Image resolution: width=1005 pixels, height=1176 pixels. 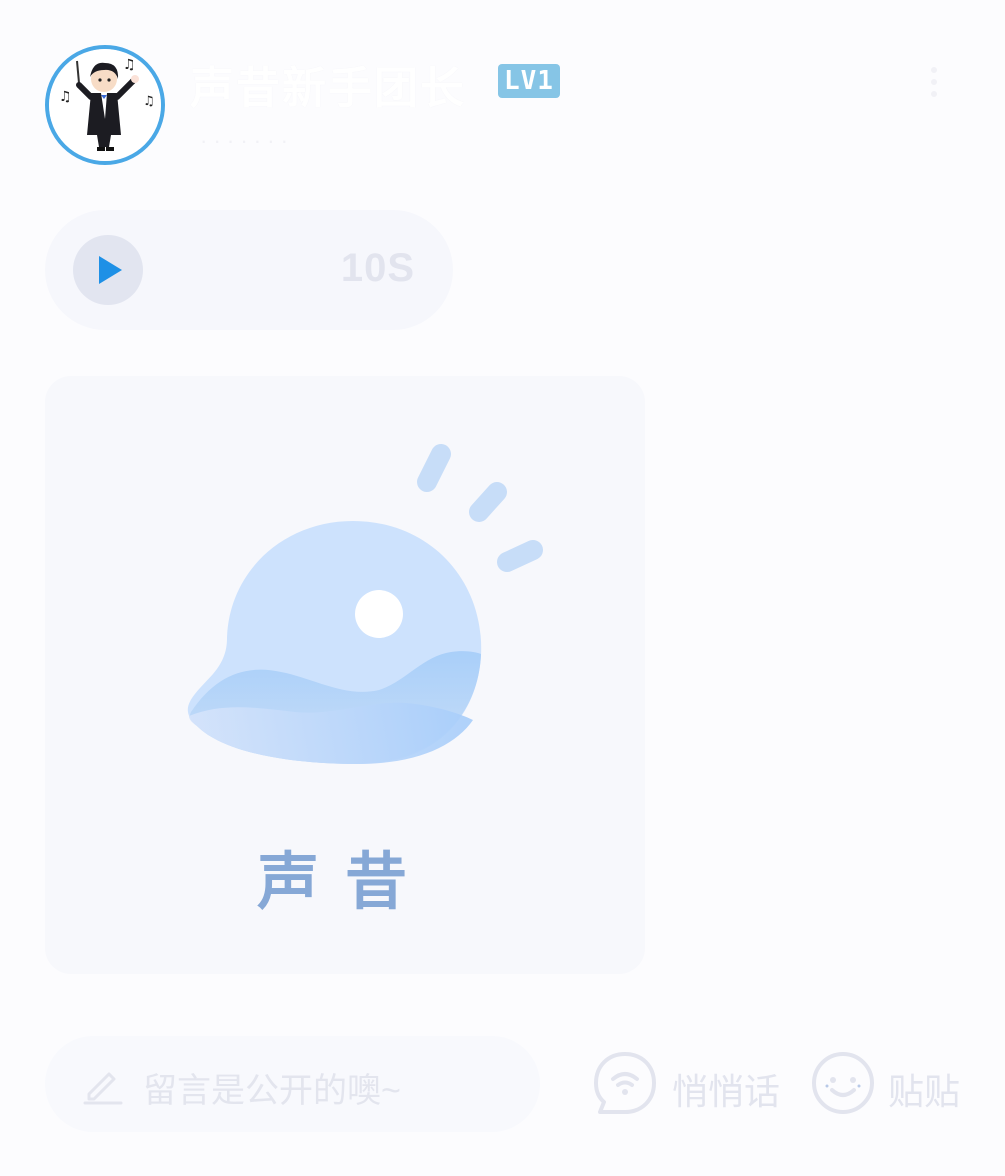 I want to click on whisper-bubble-icon, so click(x=625, y=1083).